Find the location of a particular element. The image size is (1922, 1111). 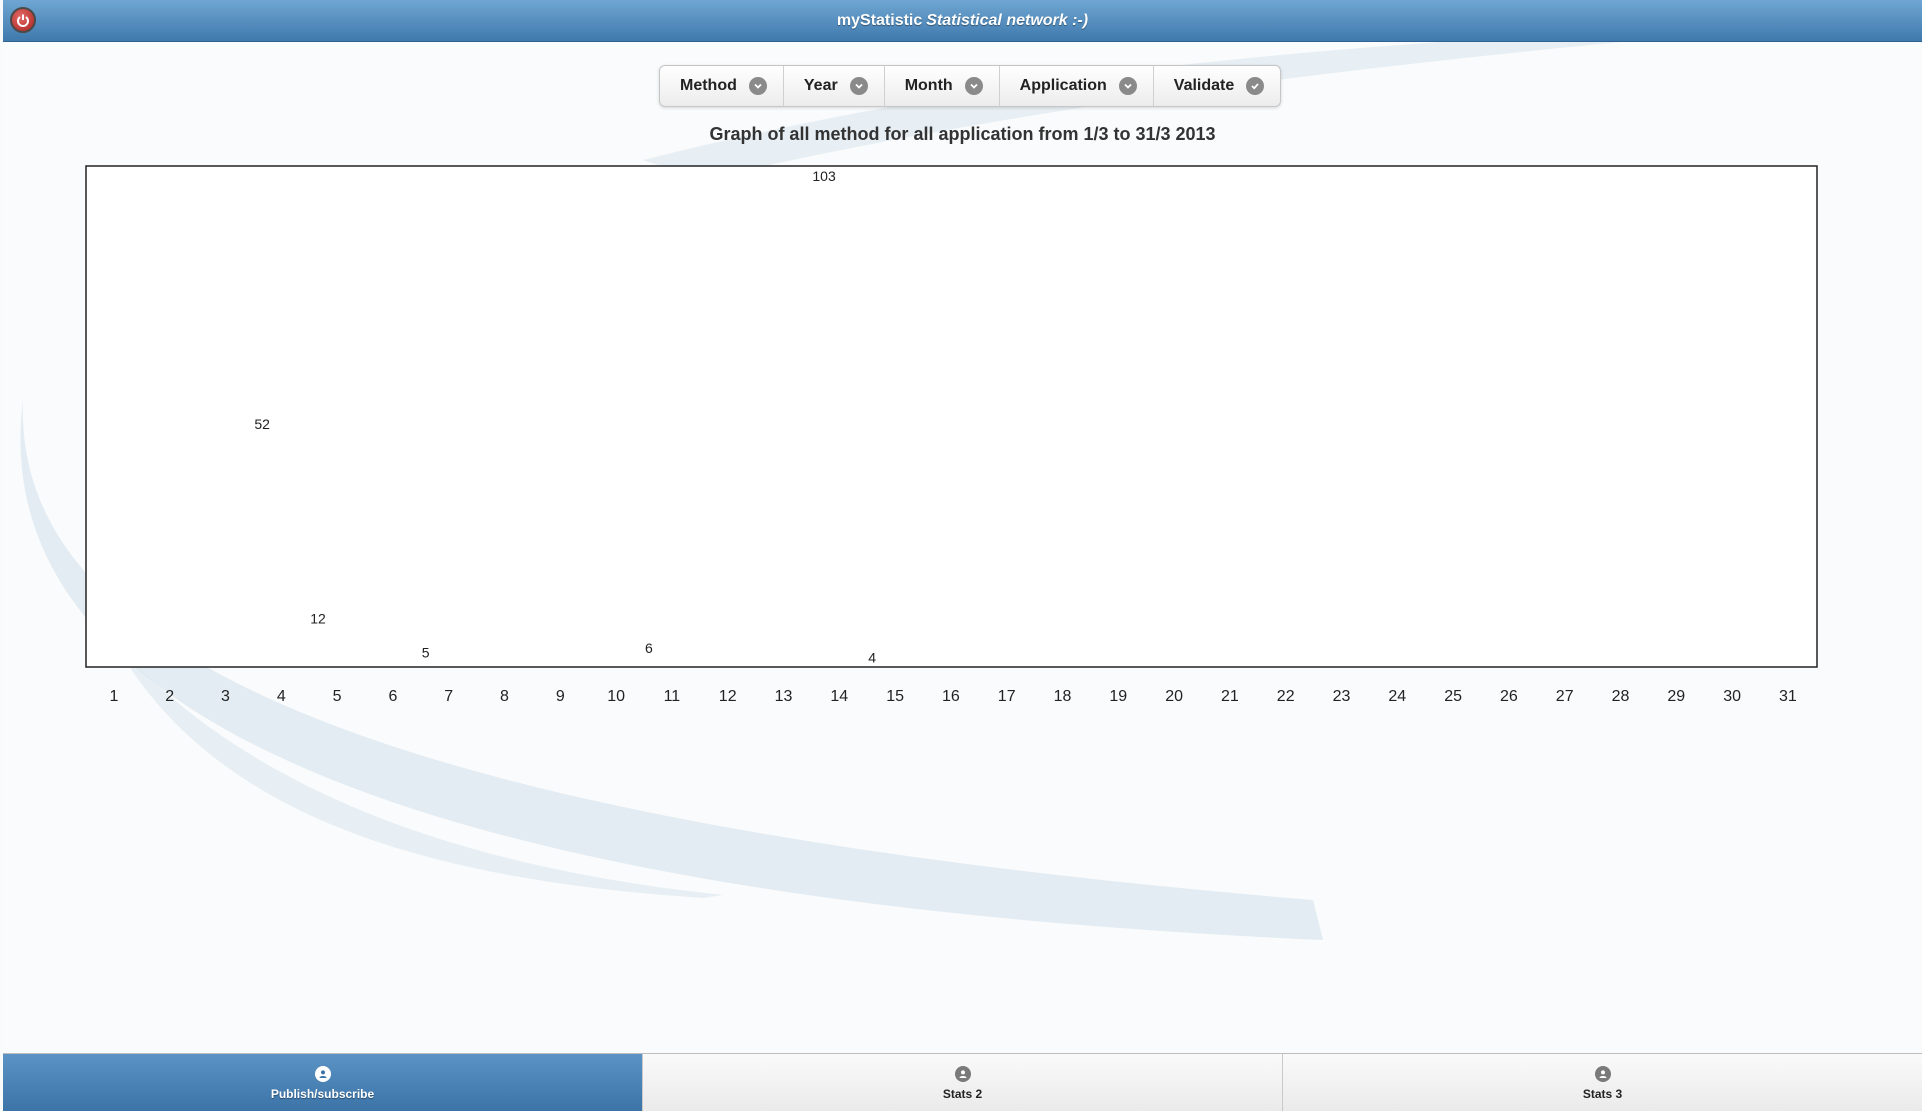

x-tick-label: 16 is located at coordinates (951, 696).